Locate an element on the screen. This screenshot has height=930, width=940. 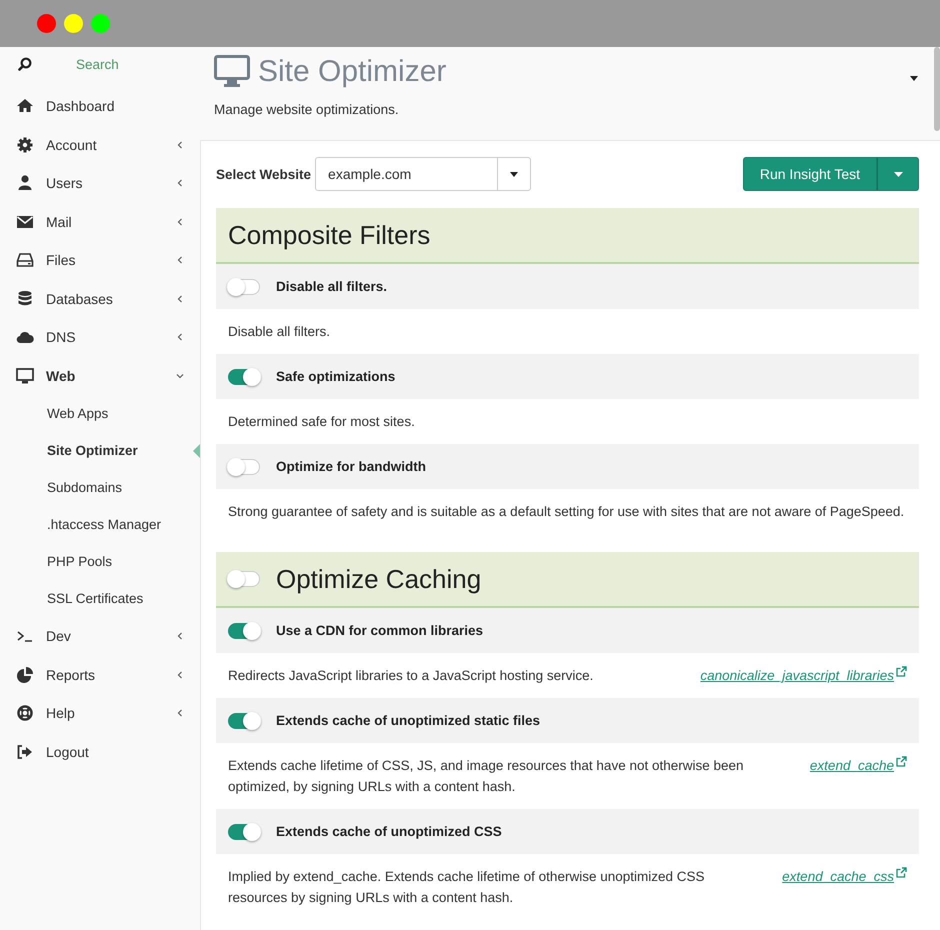
sidebar-item: Logout is located at coordinates (100, 751).